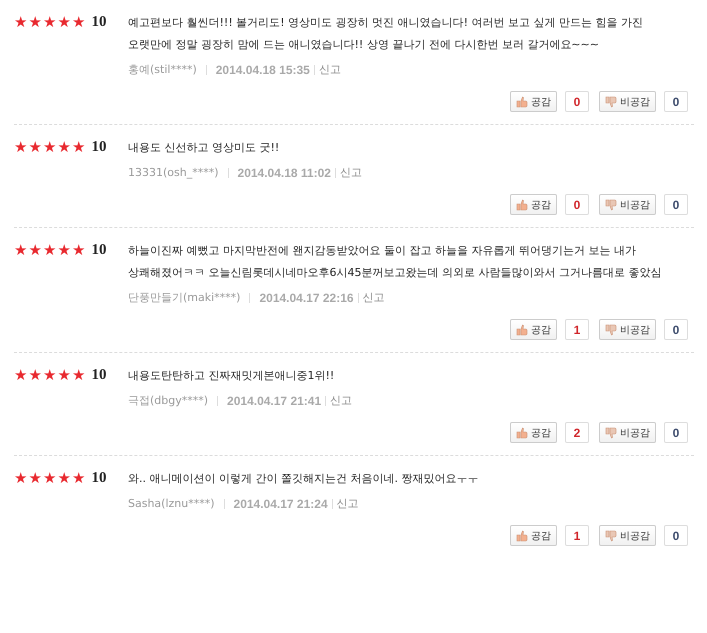  I want to click on review-date: 2014.04.17 21:41, so click(274, 401).